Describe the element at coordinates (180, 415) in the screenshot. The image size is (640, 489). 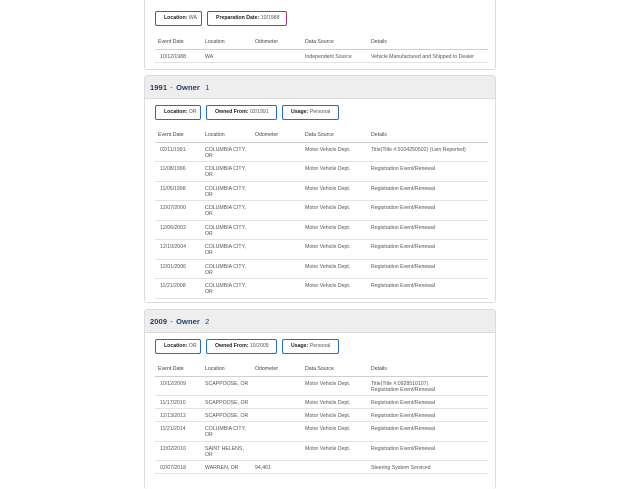
I see `event-date-cell: 12/13/2012` at that location.